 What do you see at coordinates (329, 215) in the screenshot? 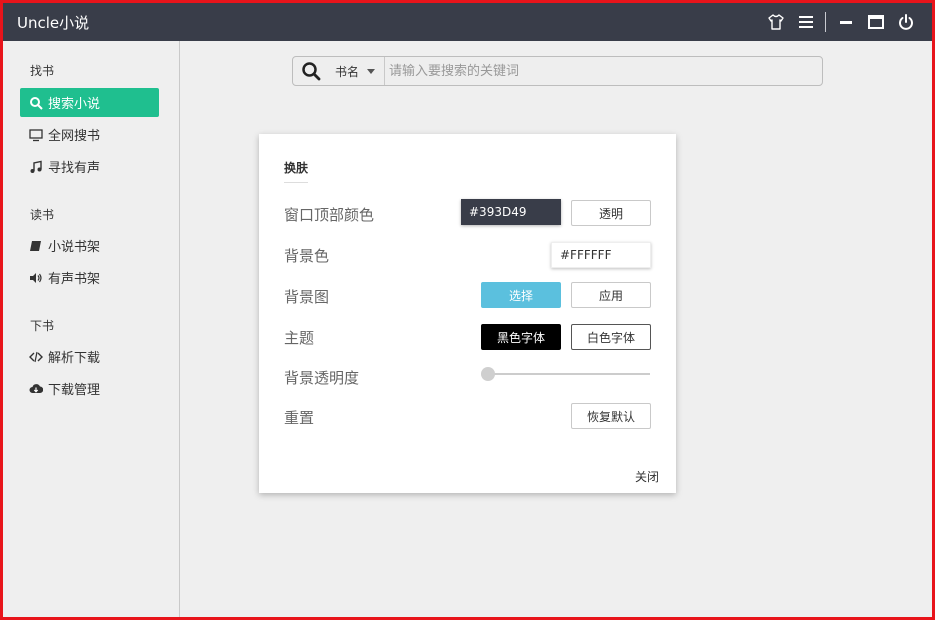
I see `top-color-label: 窗口顶部颜色` at bounding box center [329, 215].